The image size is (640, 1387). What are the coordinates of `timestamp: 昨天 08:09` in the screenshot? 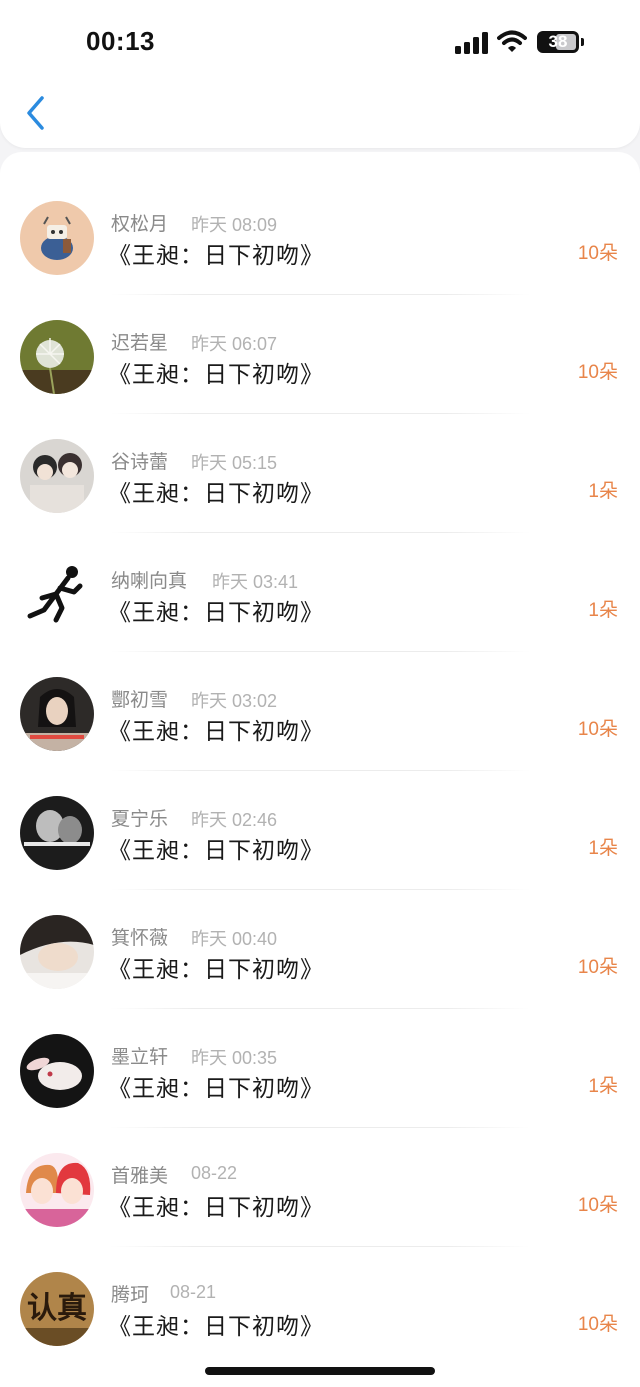 It's located at (234, 225).